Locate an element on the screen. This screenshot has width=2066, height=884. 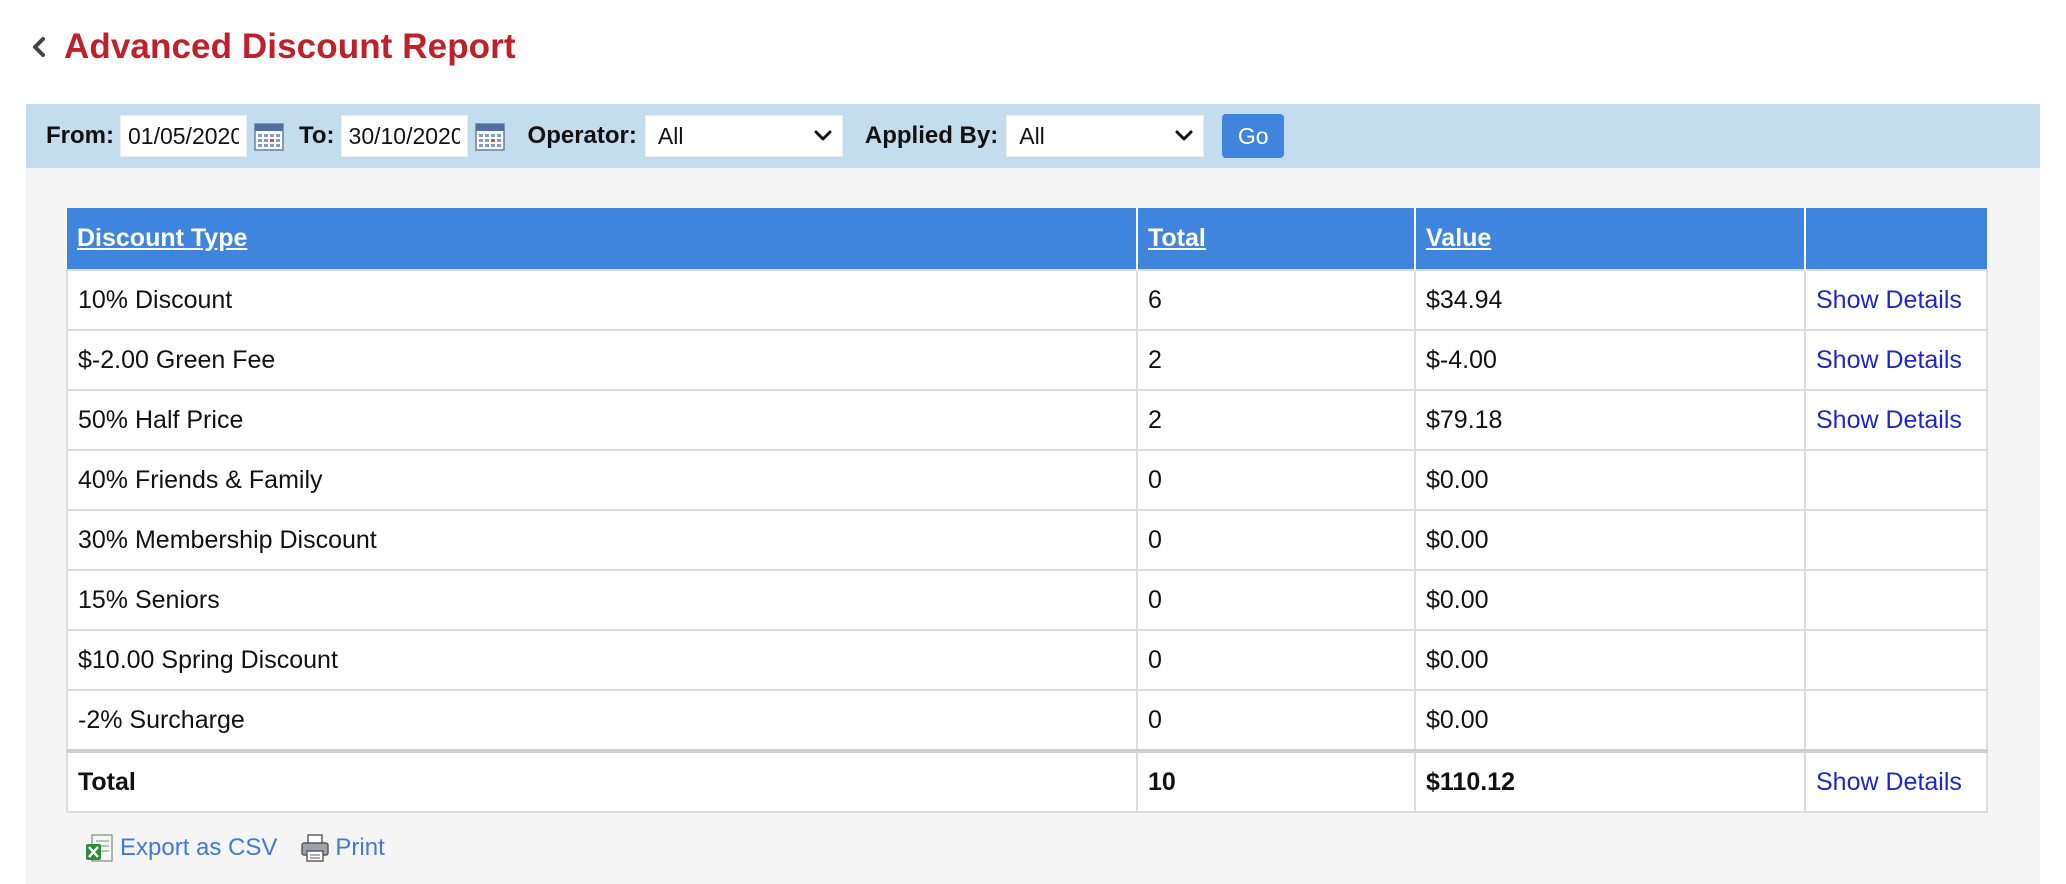
value-cell: $-4.00 is located at coordinates (1610, 360).